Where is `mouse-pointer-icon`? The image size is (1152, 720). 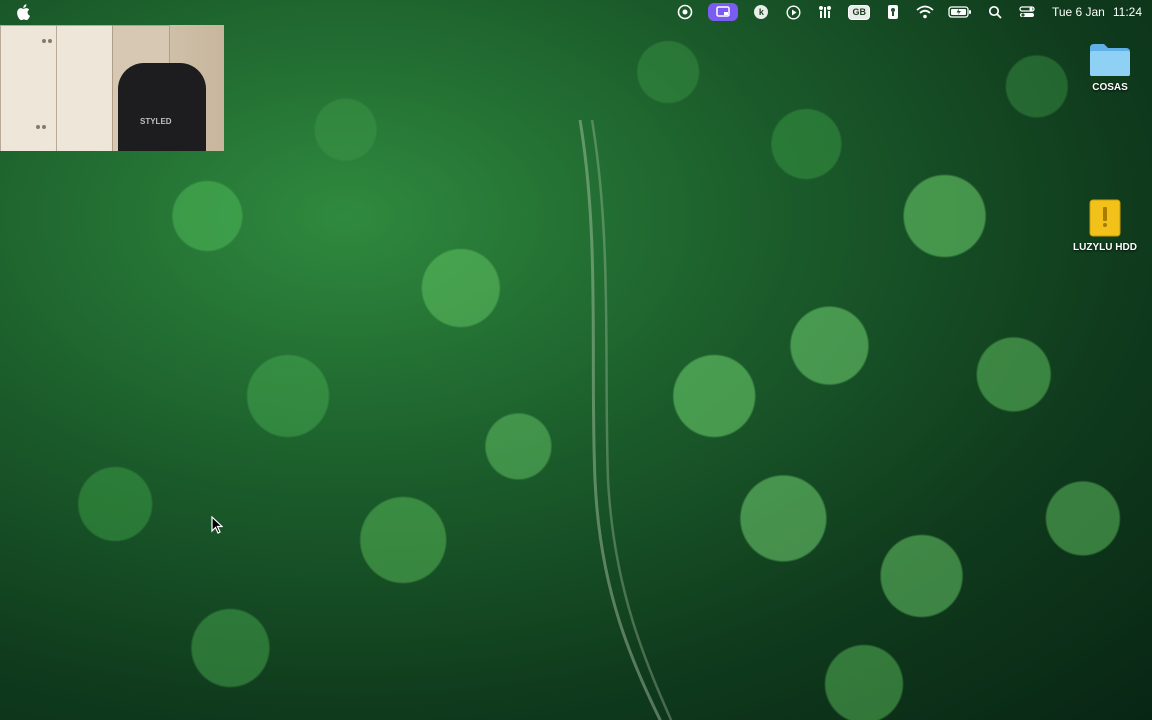
mouse-pointer-icon is located at coordinates (217, 525).